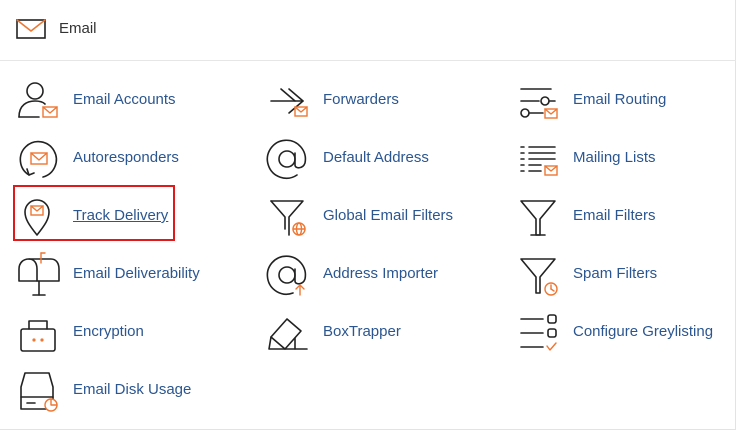 The image size is (738, 432). Describe the element at coordinates (38, 159) in the screenshot. I see `autoresponders-icon` at that location.